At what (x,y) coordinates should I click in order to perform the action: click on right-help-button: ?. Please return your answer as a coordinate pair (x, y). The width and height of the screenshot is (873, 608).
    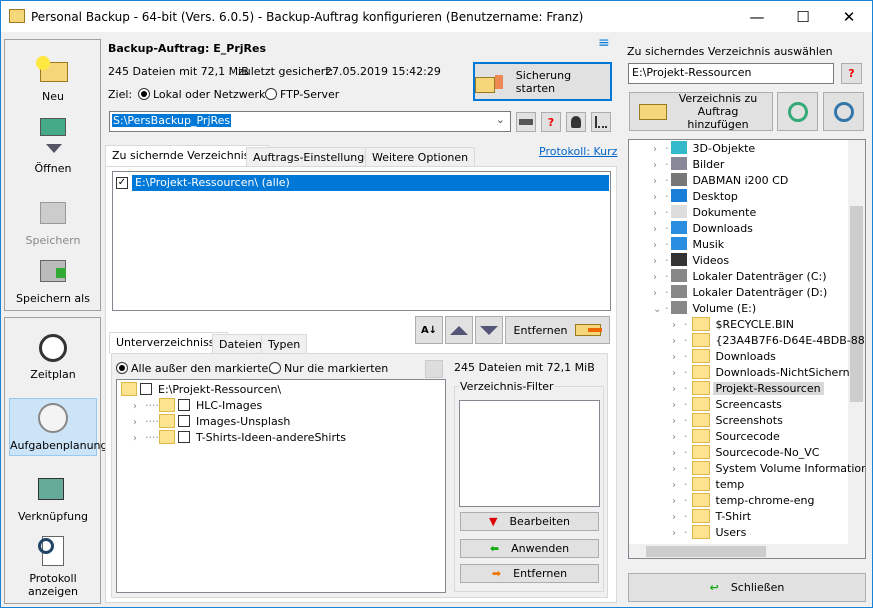
    Looking at the image, I should click on (851, 73).